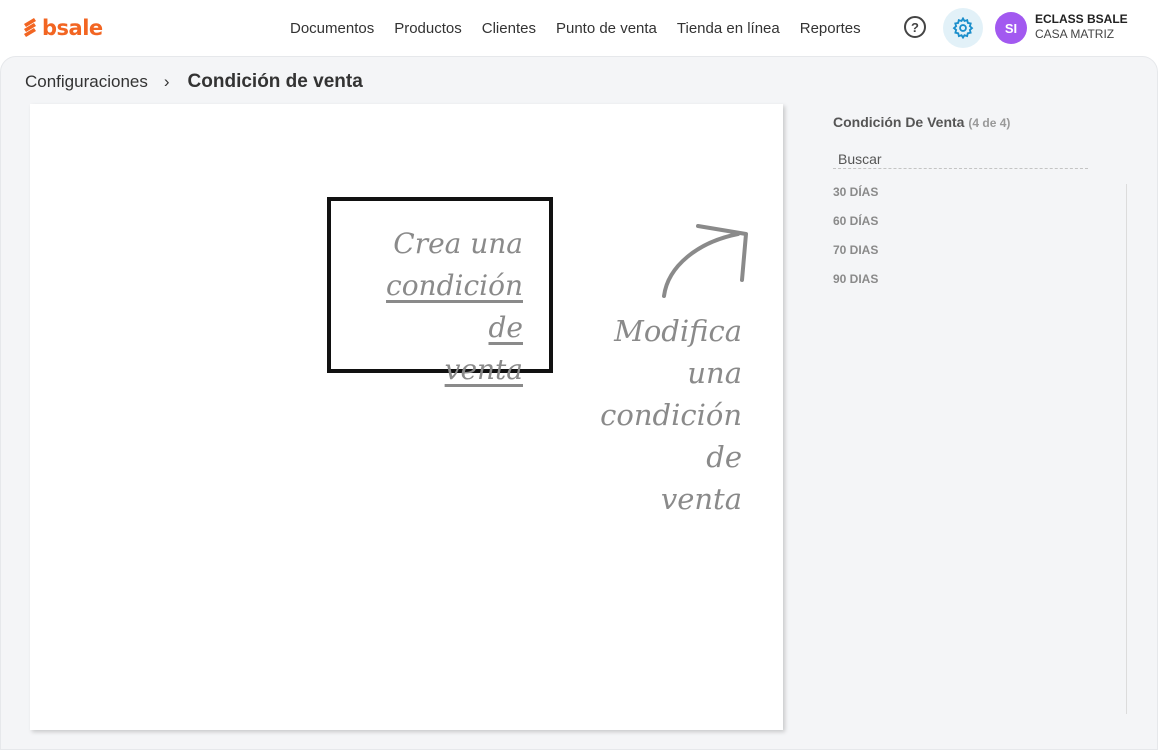 This screenshot has height=750, width=1158. Describe the element at coordinates (275, 81) in the screenshot. I see `page-title: Condición de venta` at that location.